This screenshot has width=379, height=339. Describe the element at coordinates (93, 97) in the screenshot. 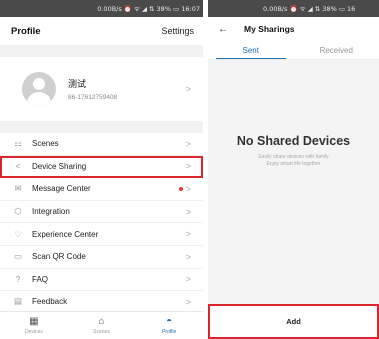

I see `profile-phone: 86-17612759408` at that location.